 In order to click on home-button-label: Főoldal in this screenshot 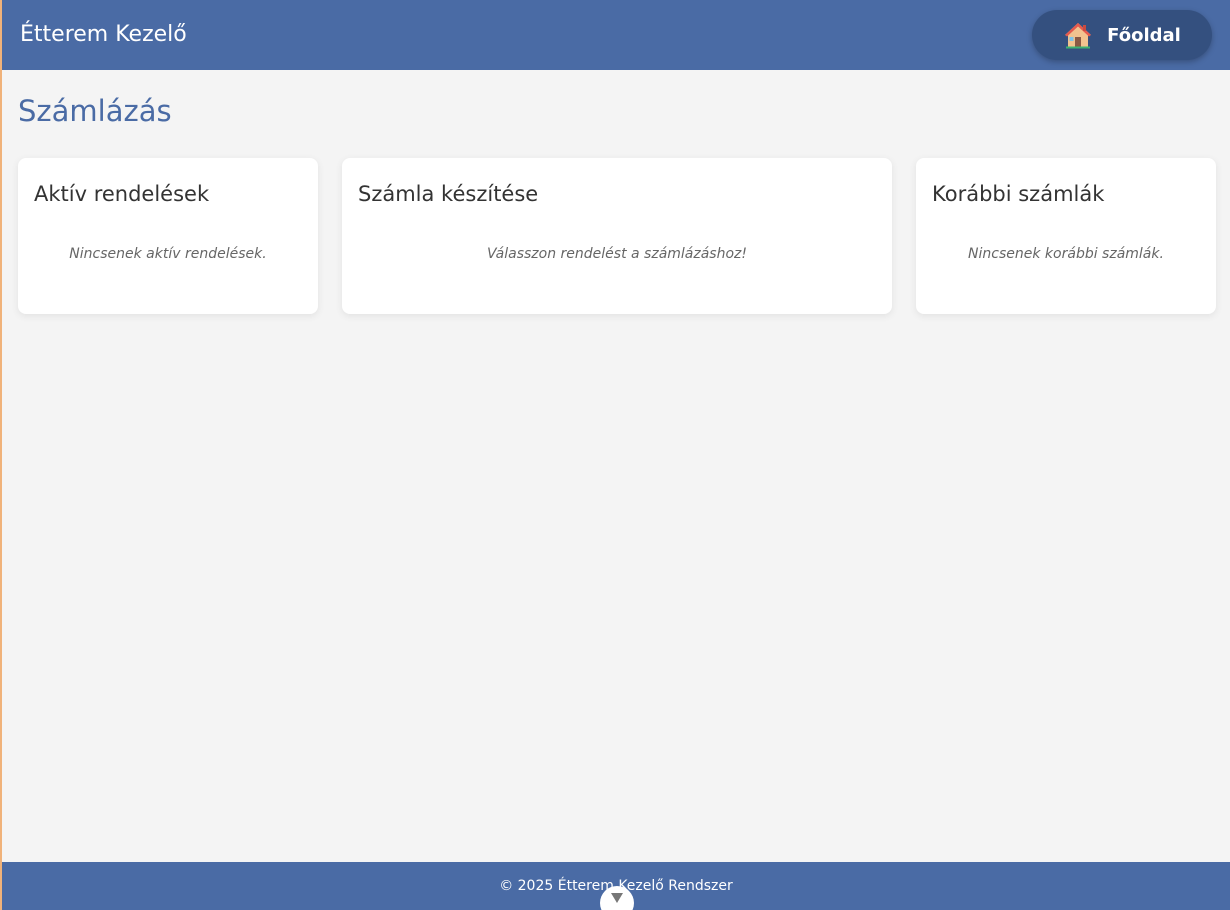, I will do `click(1144, 35)`.